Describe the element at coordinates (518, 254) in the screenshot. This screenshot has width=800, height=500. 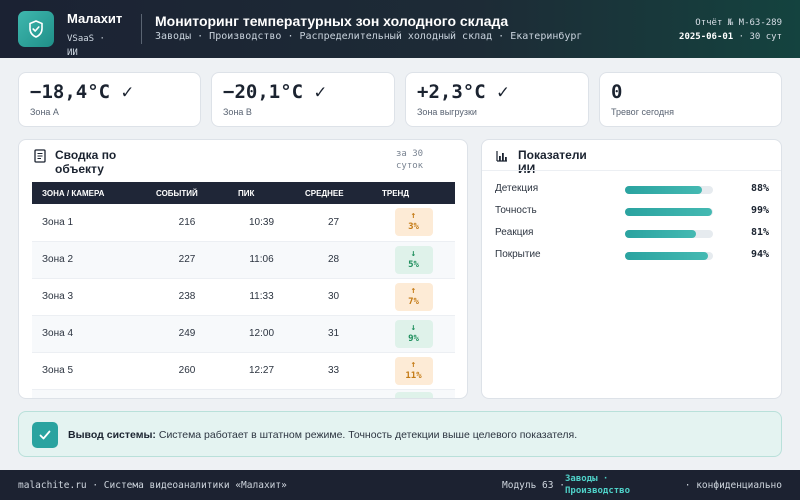
I see `ai-metric-label: Покрытие` at that location.